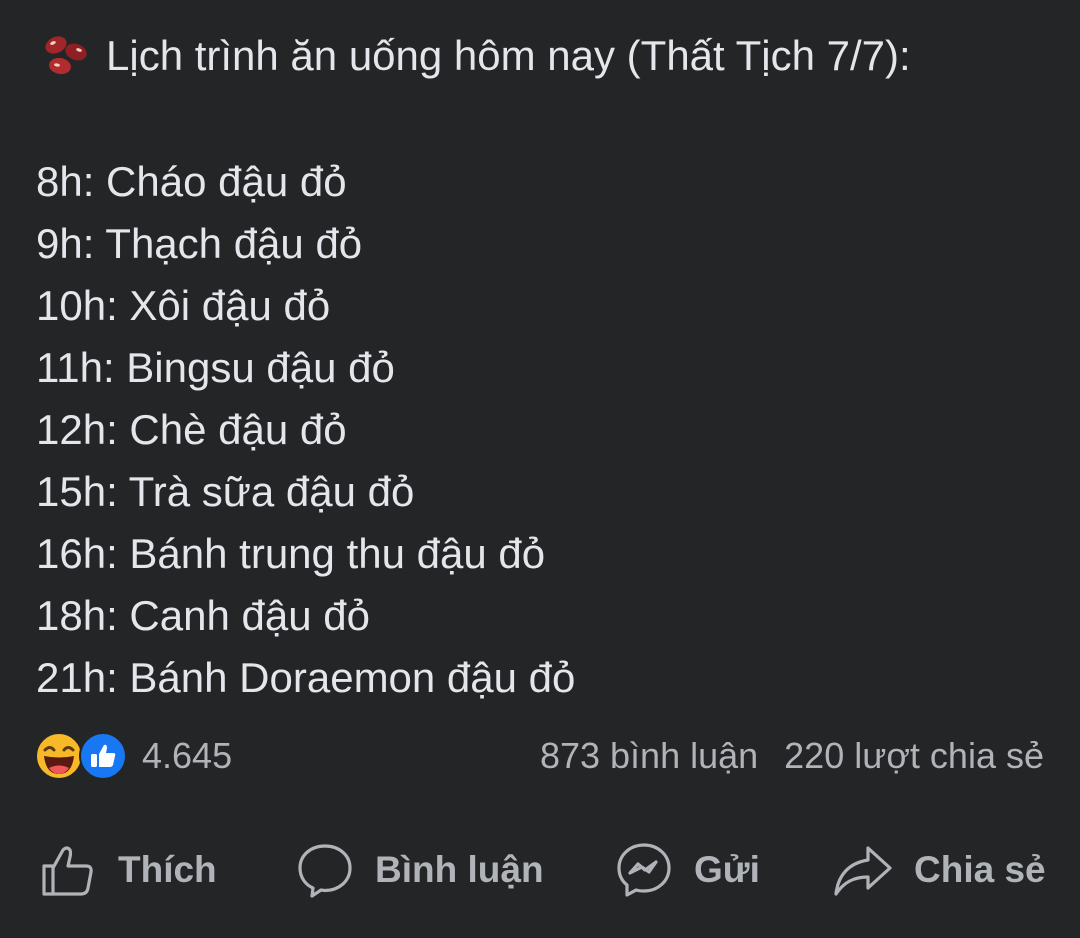 This screenshot has width=1080, height=938. Describe the element at coordinates (199, 243) in the screenshot. I see `schedule-item: 9h: Thạch đậu đỏ` at that location.